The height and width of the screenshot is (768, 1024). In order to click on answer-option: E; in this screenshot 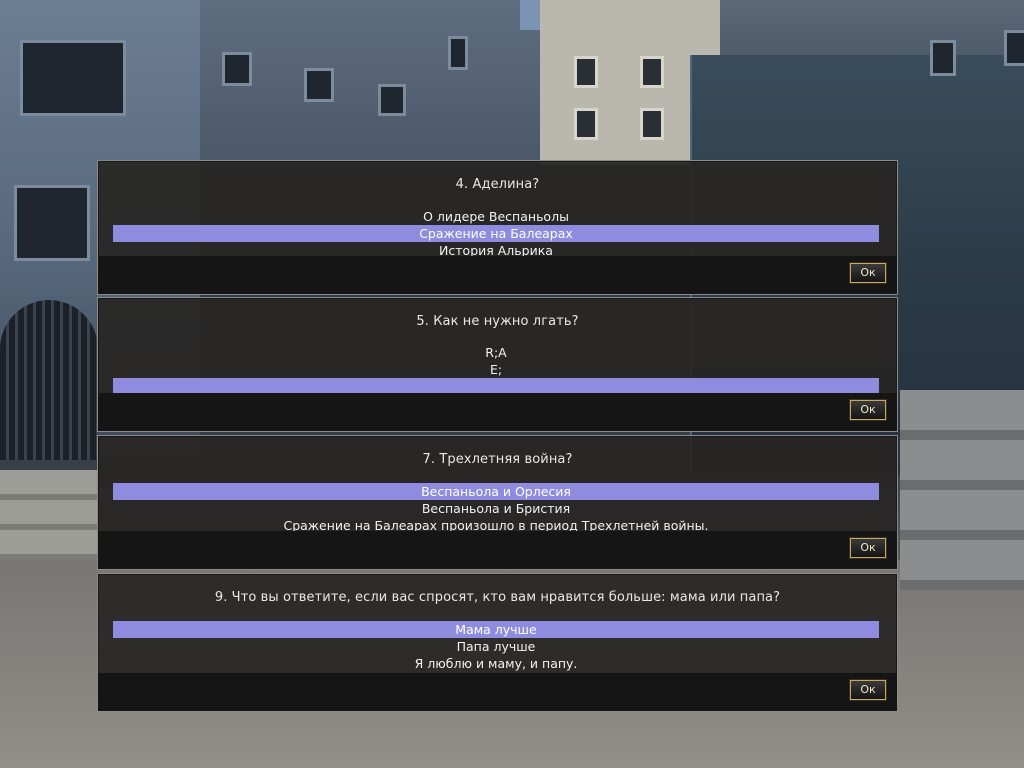, I will do `click(496, 369)`.